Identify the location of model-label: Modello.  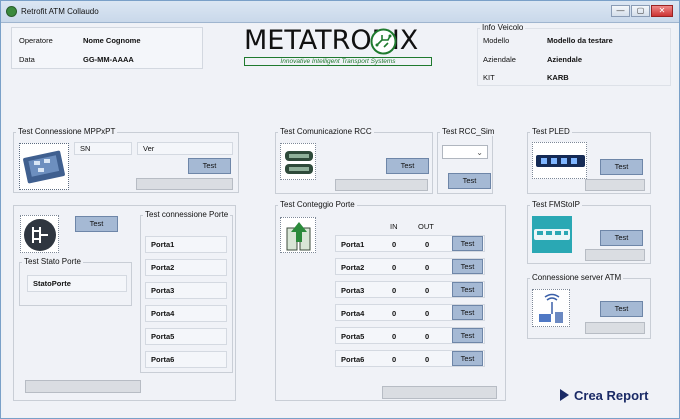
(496, 40).